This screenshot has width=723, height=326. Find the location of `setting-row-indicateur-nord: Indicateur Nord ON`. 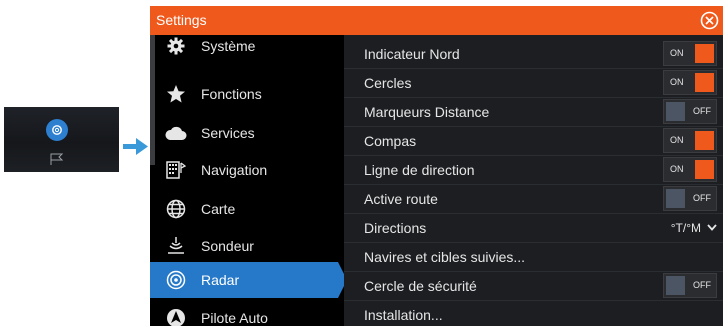

setting-row-indicateur-nord: Indicateur Nord ON is located at coordinates (533, 54).